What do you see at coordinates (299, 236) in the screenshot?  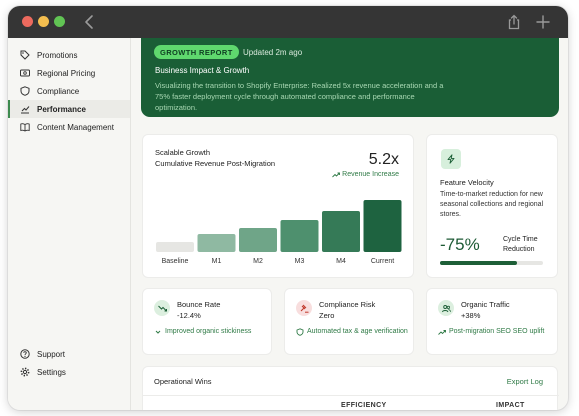 I see `bar-m3` at bounding box center [299, 236].